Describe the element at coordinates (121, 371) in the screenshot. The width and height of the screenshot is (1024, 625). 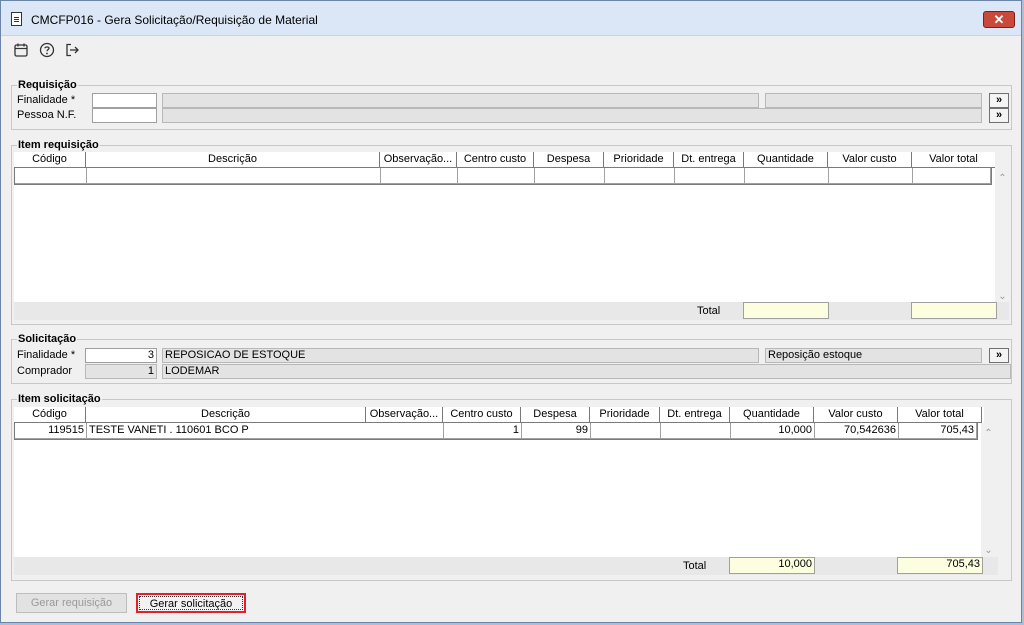
I see `solicitacao-comprador-input: 1` at that location.